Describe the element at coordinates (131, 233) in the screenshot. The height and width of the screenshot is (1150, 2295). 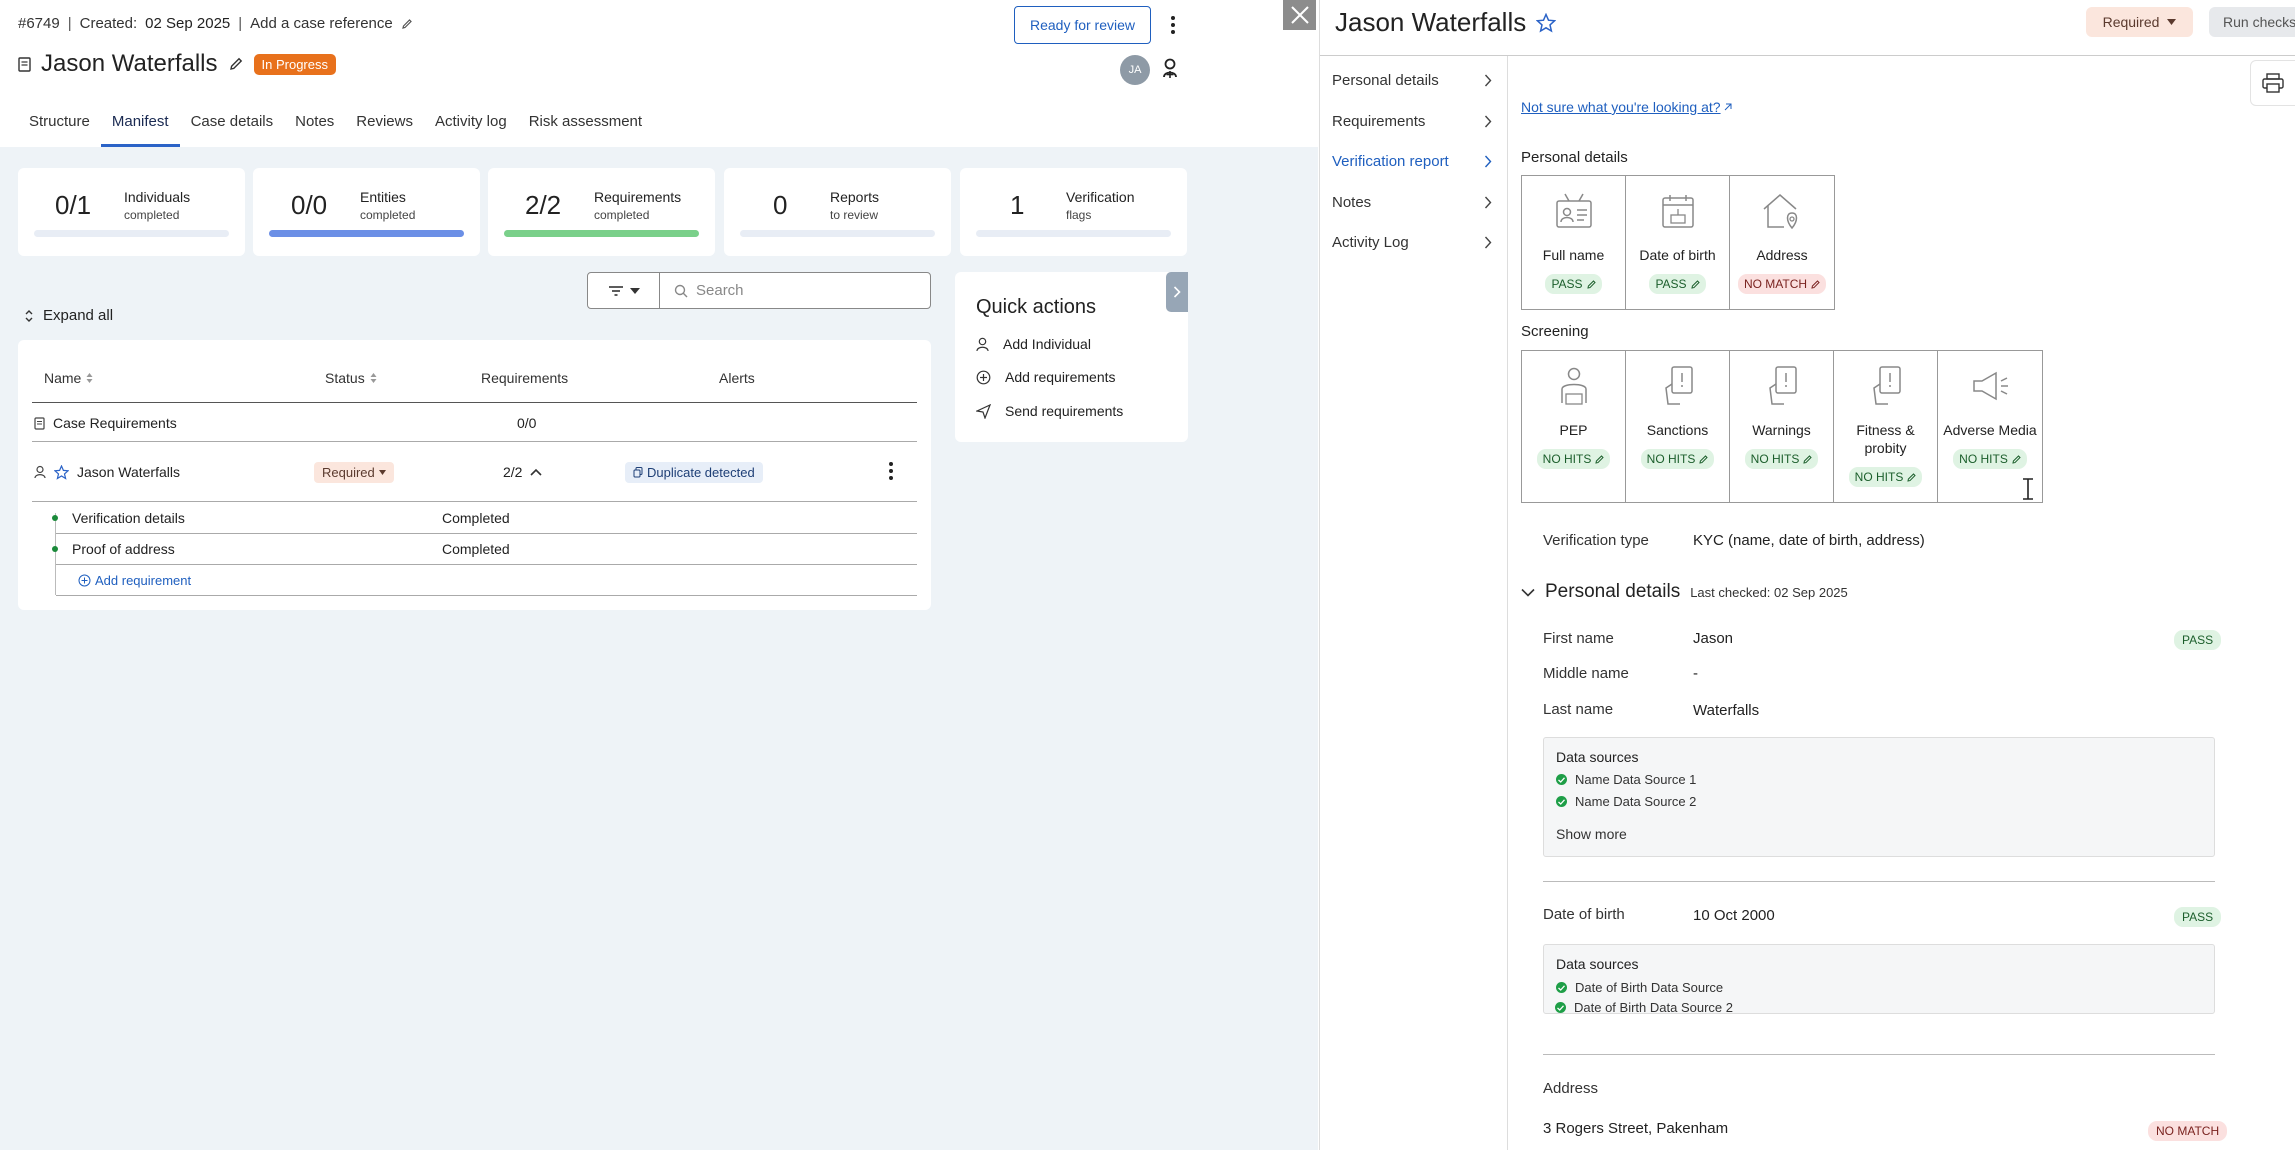
I see `progress-bar` at that location.